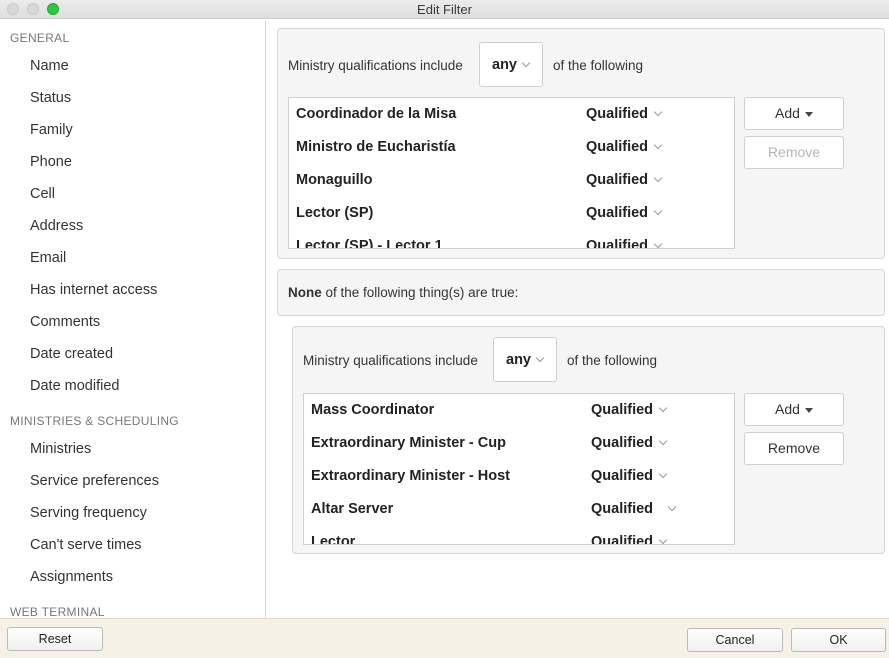  I want to click on dialog-footer: Reset Cancel OK, so click(444, 638).